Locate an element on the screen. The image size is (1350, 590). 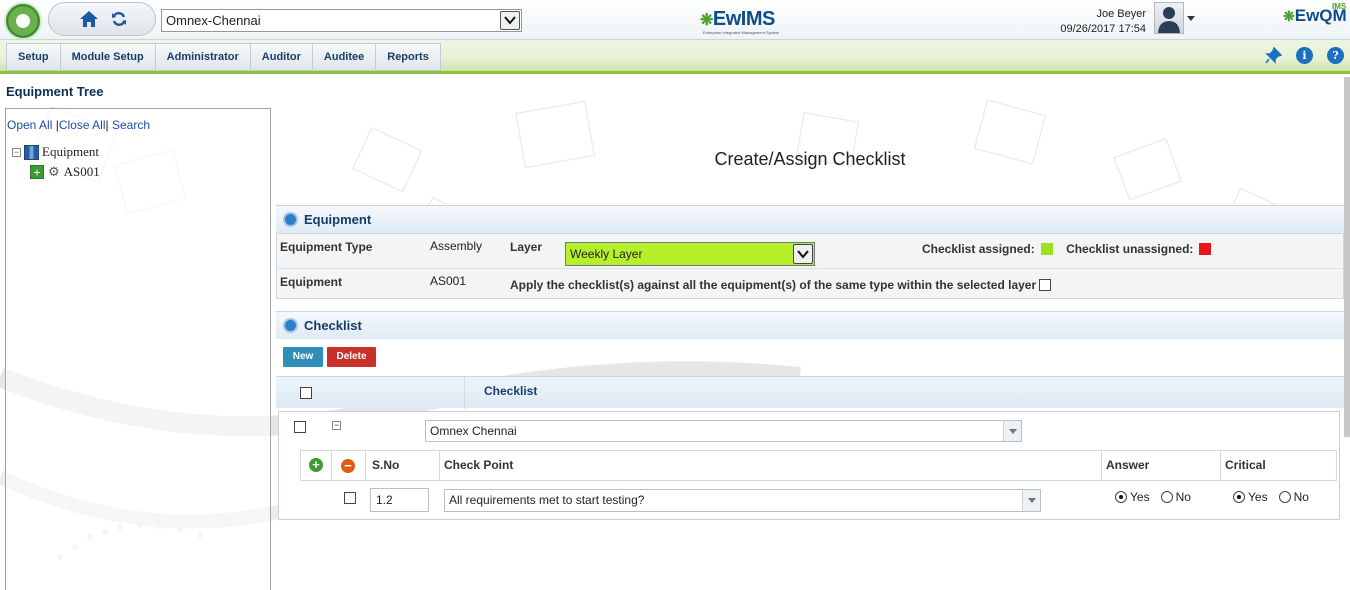
tree-node-label: Equipment is located at coordinates (71, 151).